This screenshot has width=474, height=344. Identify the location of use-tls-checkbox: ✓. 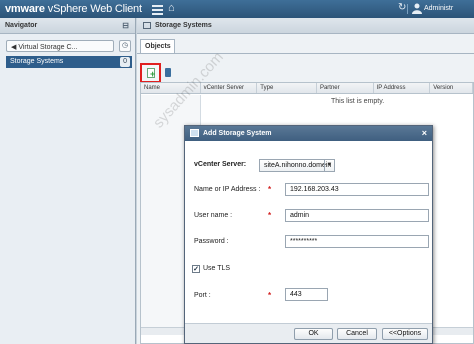
(196, 269).